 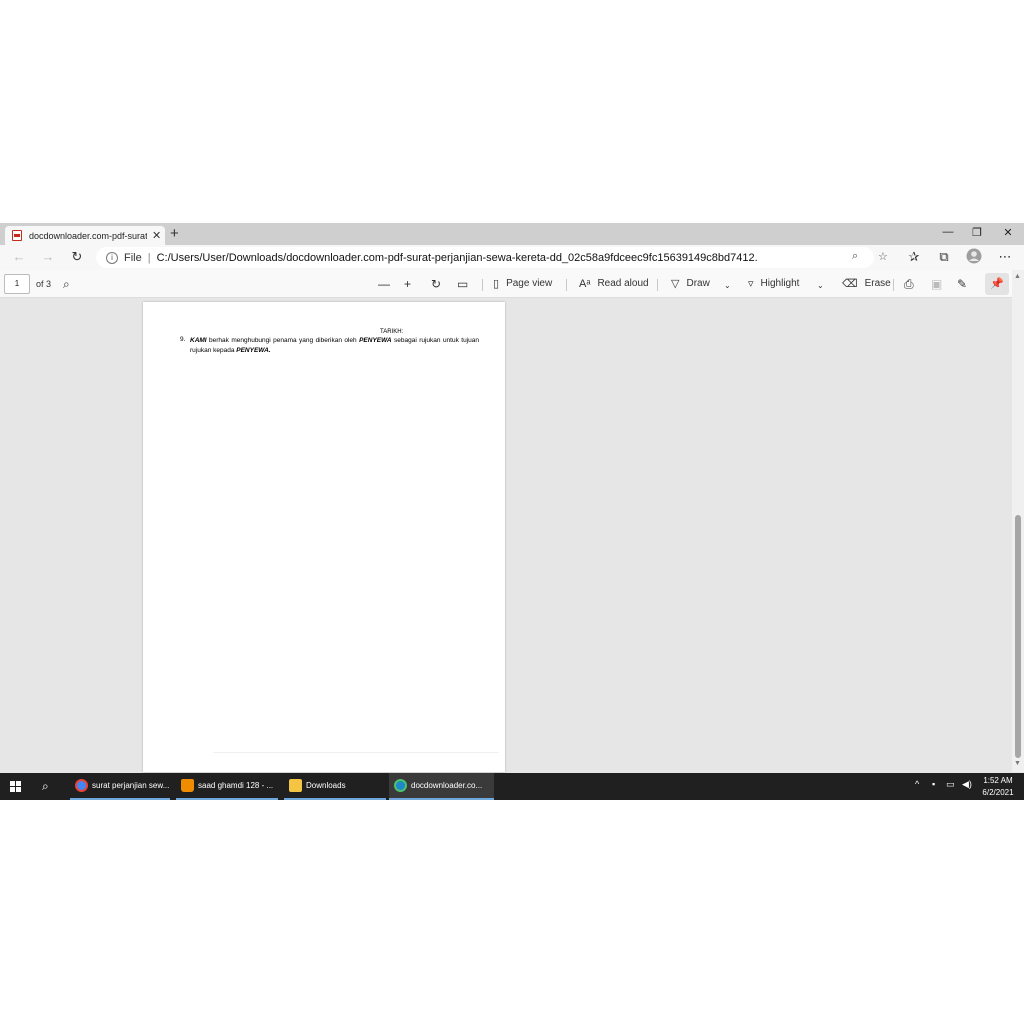 What do you see at coordinates (820, 286) in the screenshot?
I see `highlight-chevron-down-icon: ⌄` at bounding box center [820, 286].